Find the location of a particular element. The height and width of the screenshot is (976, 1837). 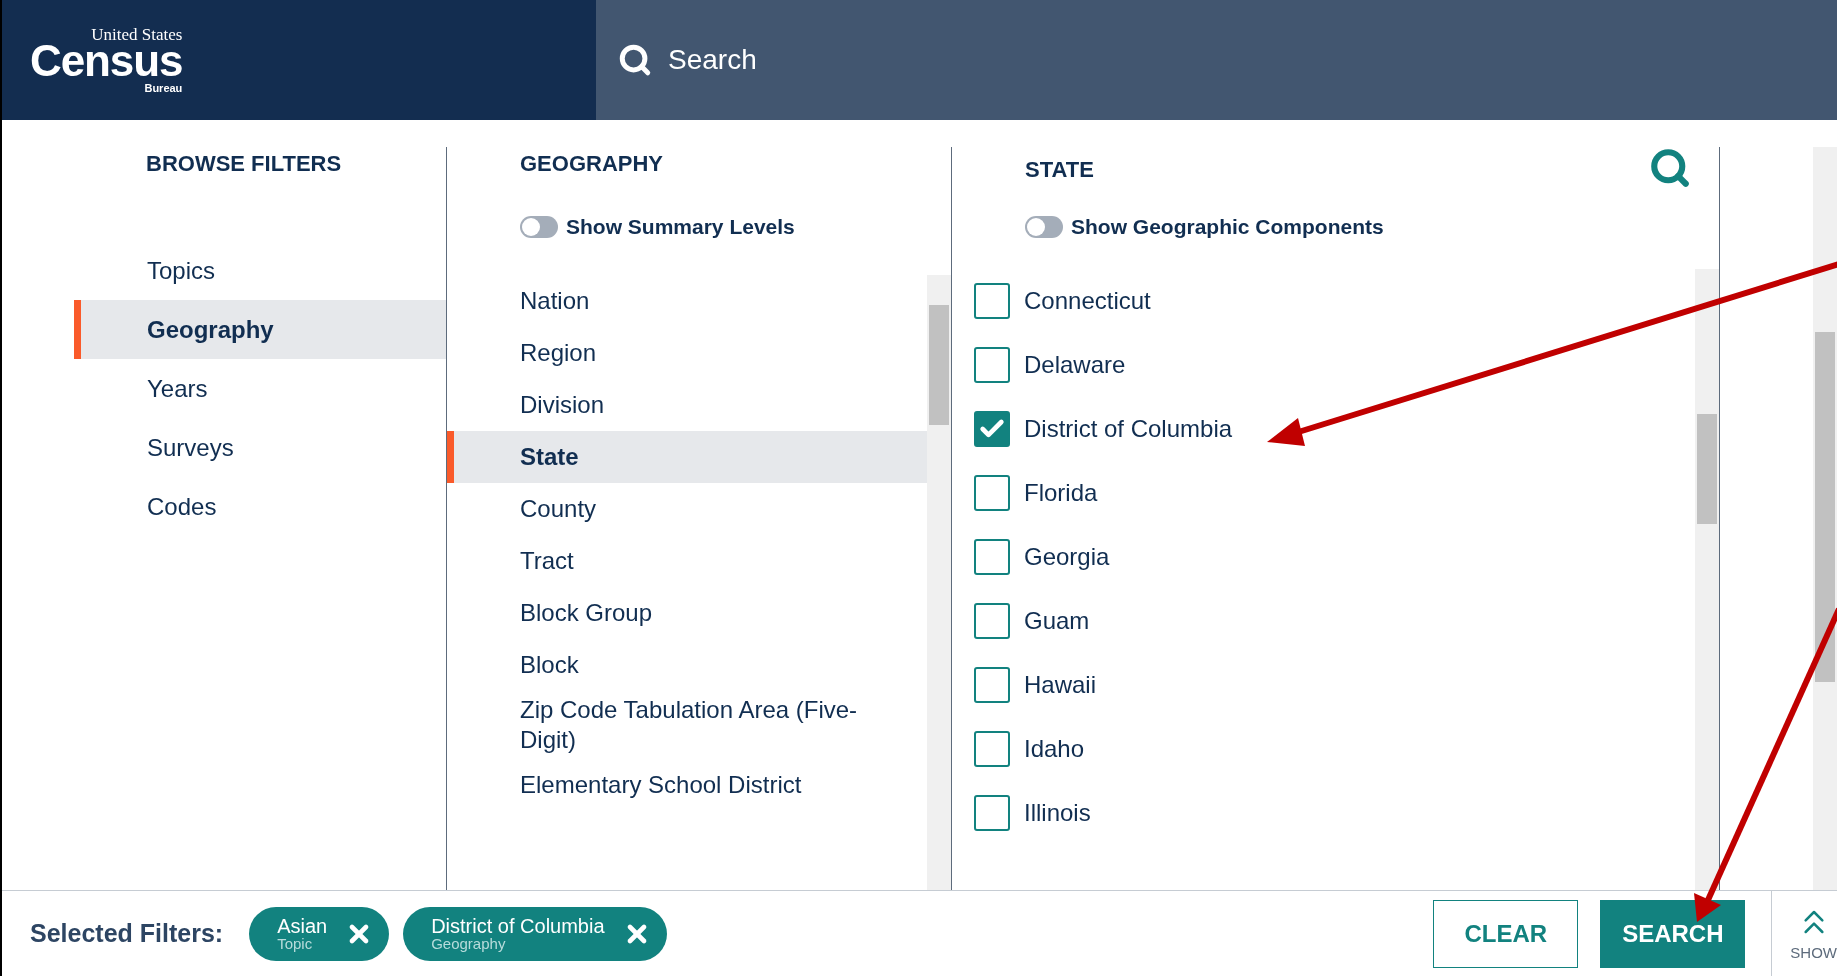

checkbox-label: Illinois is located at coordinates (1057, 813).